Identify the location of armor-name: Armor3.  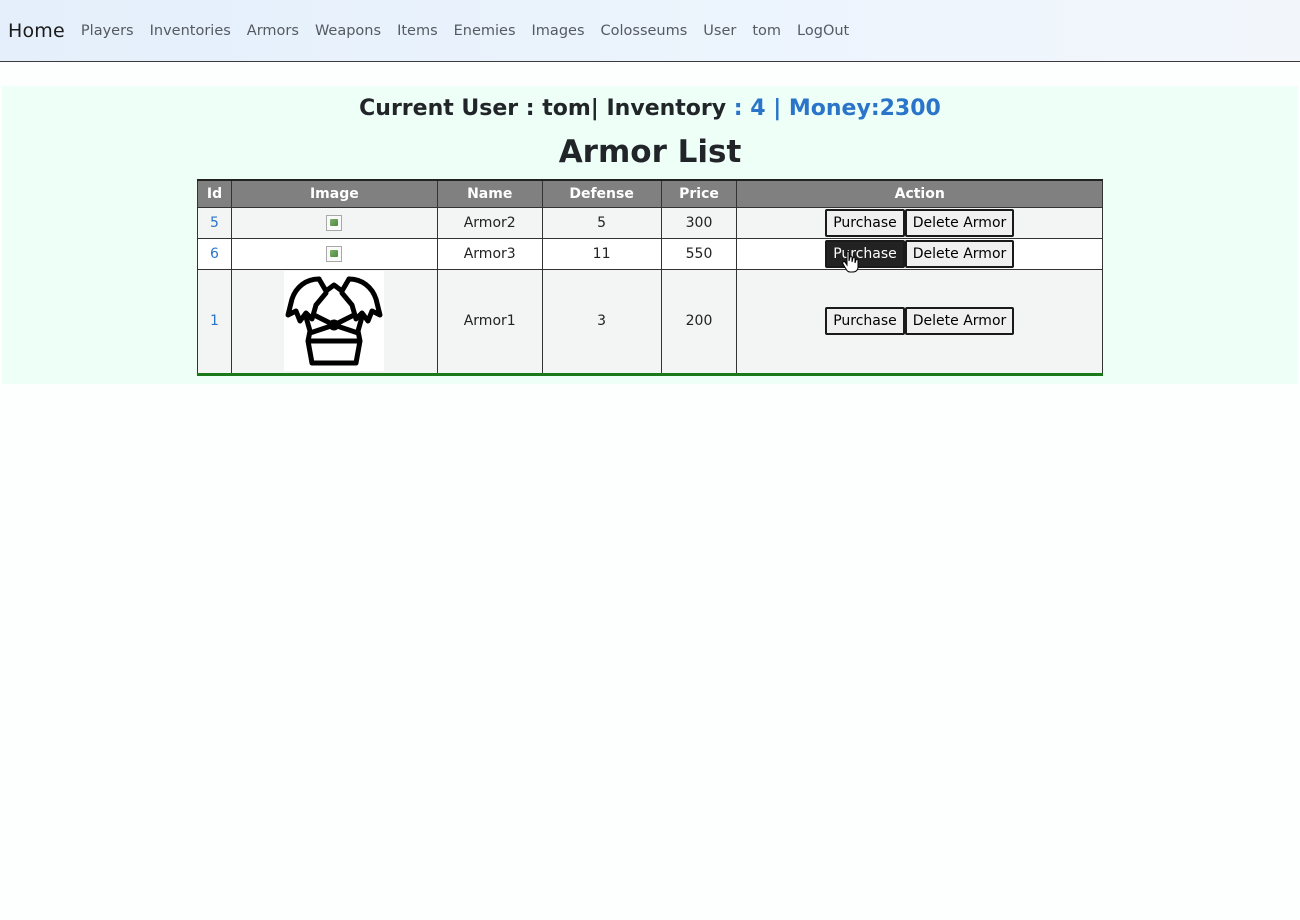
(489, 253).